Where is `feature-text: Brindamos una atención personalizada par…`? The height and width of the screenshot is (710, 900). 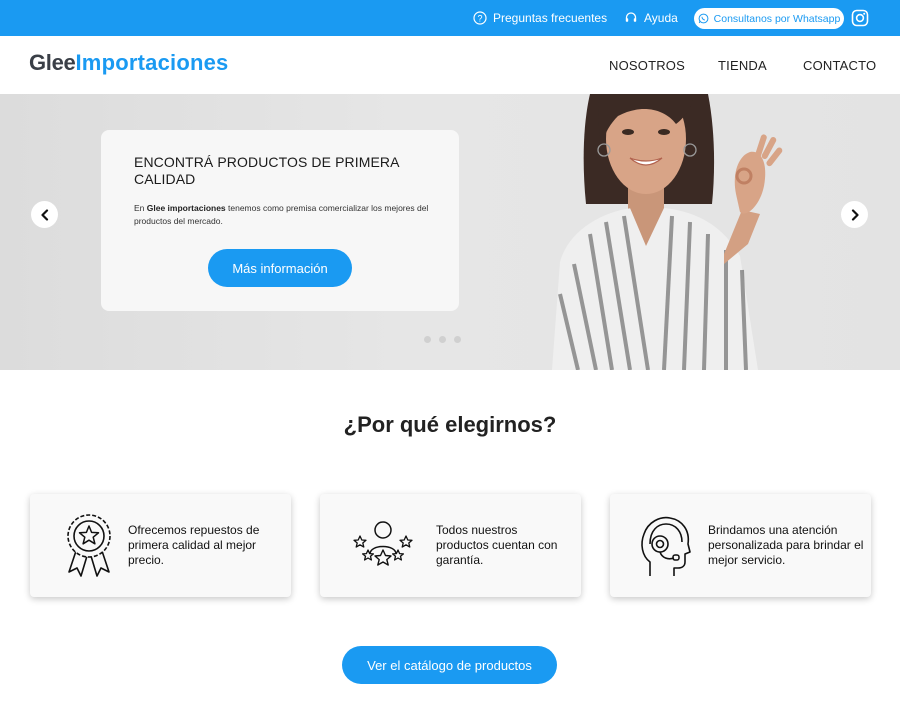 feature-text: Brindamos una atención personalizada par… is located at coordinates (786, 545).